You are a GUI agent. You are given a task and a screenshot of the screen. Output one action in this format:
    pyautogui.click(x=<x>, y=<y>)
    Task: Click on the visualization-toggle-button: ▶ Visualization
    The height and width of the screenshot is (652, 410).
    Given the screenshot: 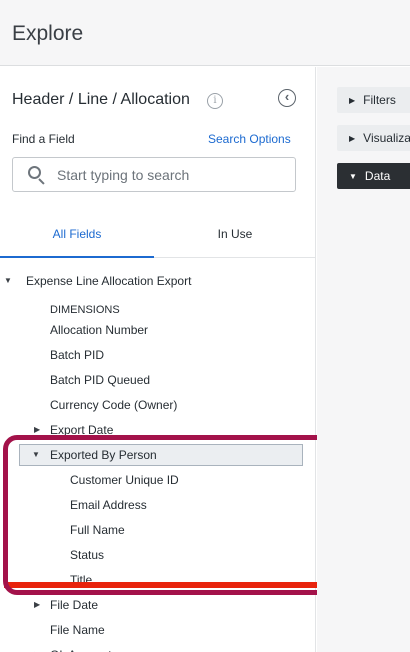 What is the action you would take?
    pyautogui.click(x=373, y=138)
    